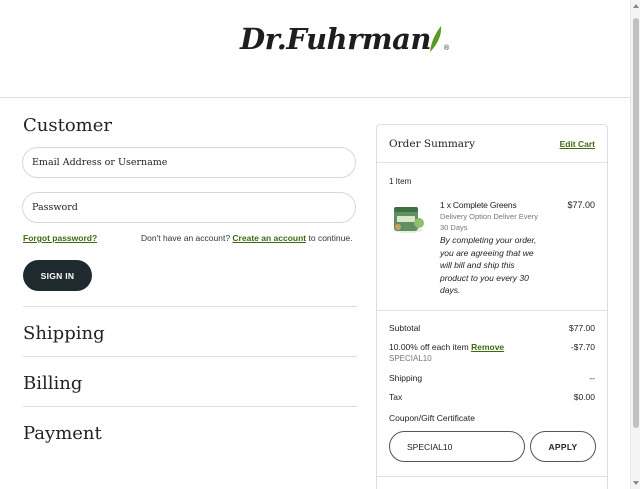 The width and height of the screenshot is (640, 489). Describe the element at coordinates (400, 181) in the screenshot. I see `items-count: 1 Item` at that location.